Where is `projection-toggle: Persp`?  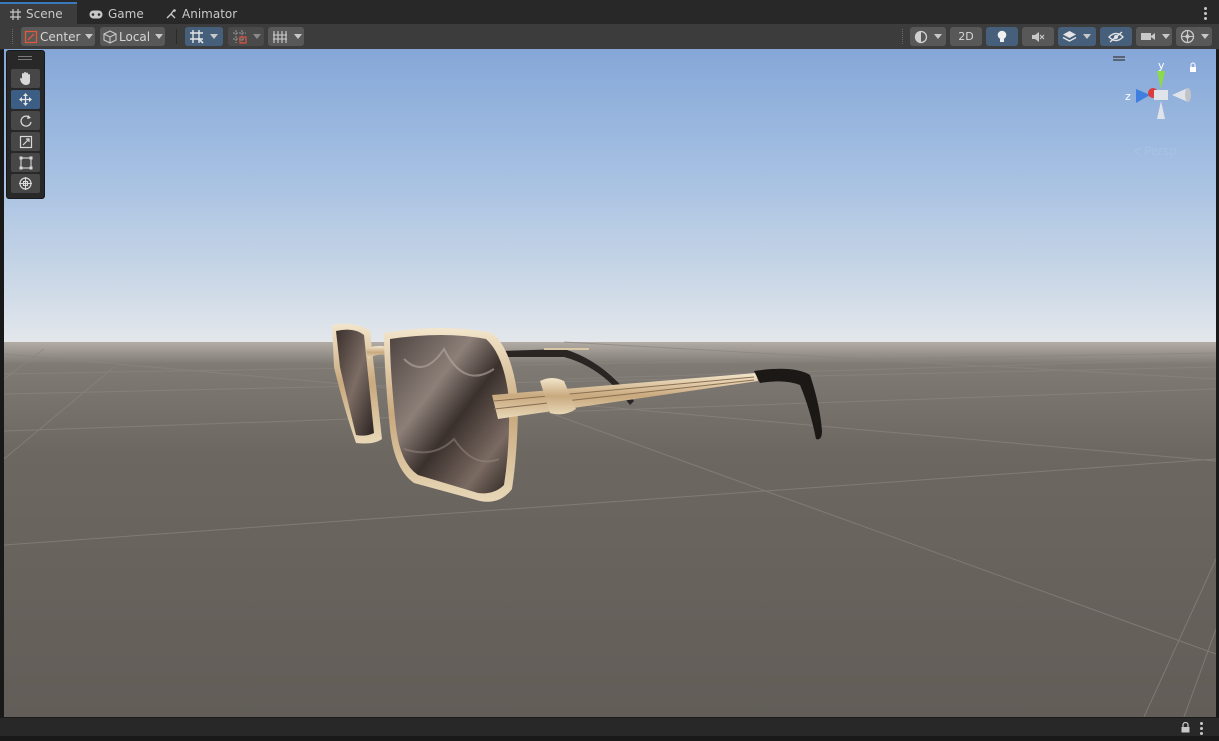 projection-toggle: Persp is located at coordinates (1155, 151).